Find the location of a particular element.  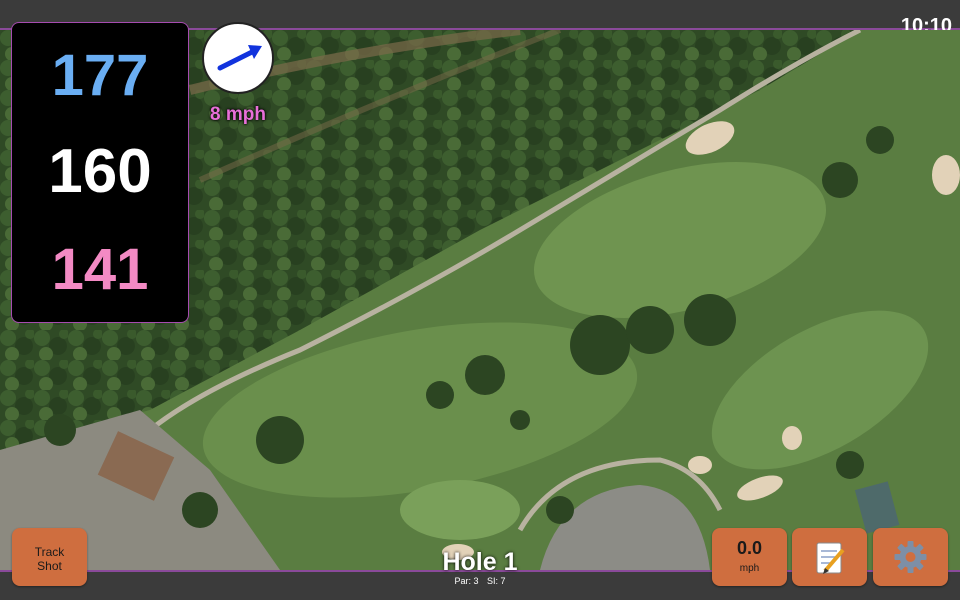

arrow-right-icon is located at coordinates (239, 58).